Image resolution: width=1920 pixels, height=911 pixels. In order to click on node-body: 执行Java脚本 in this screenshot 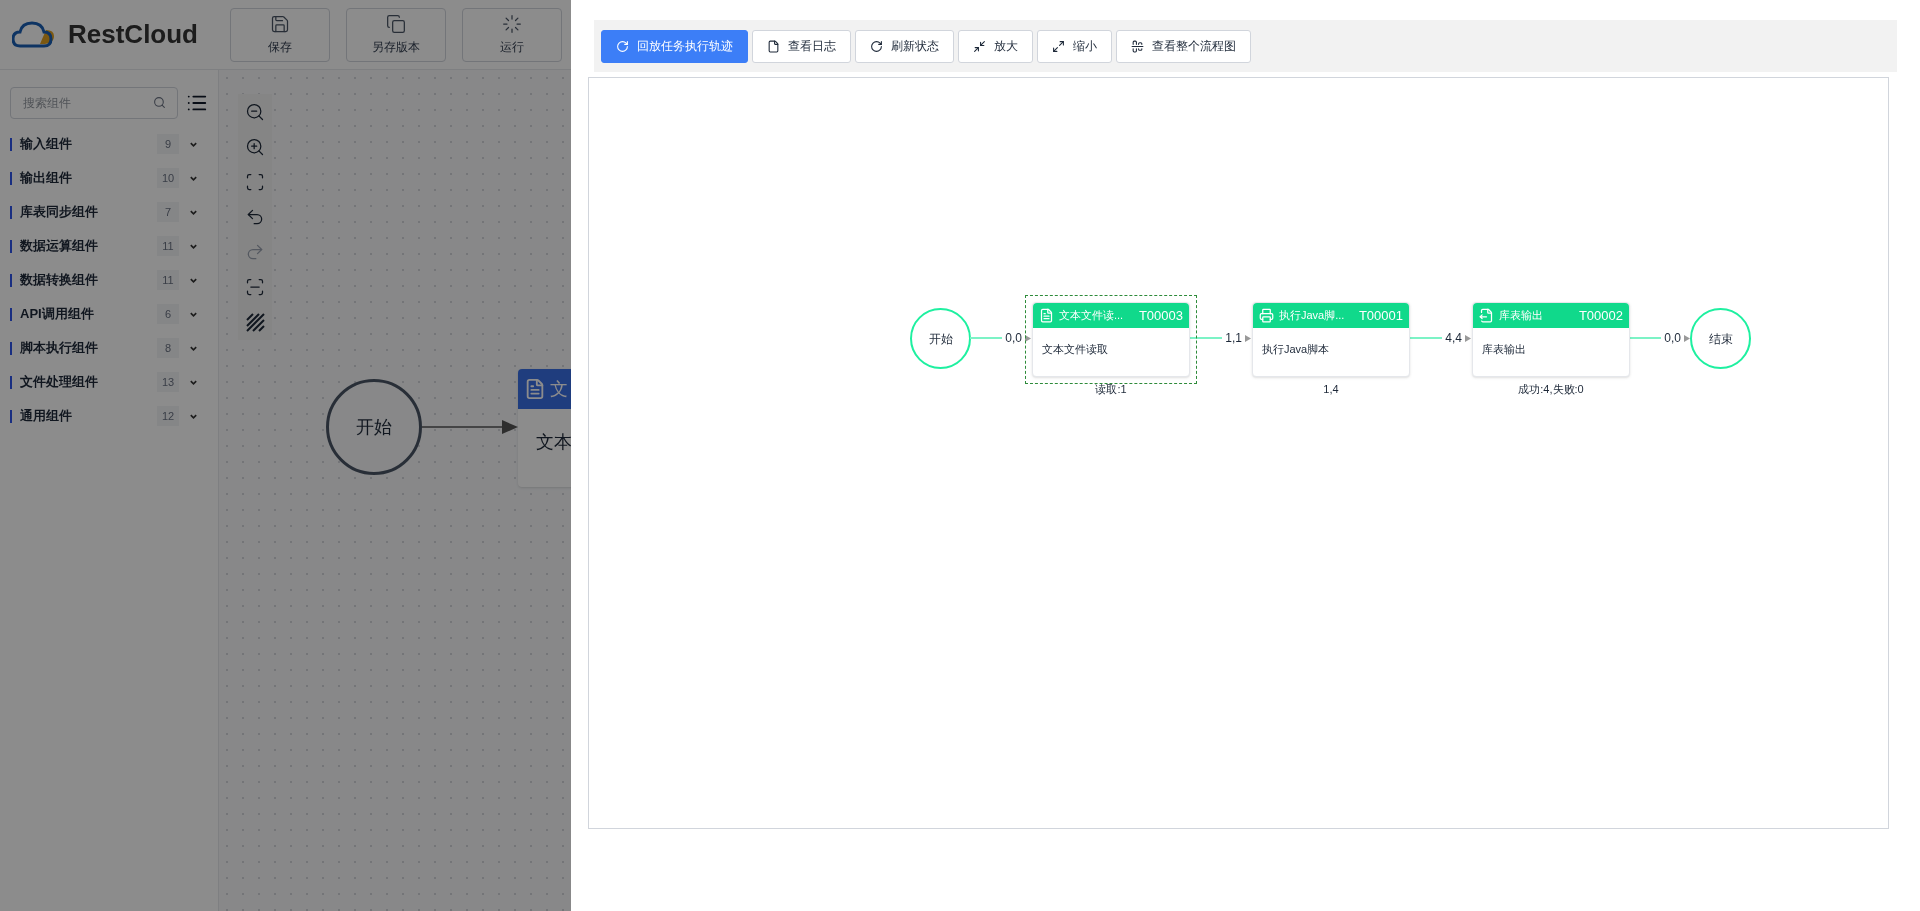, I will do `click(1296, 349)`.